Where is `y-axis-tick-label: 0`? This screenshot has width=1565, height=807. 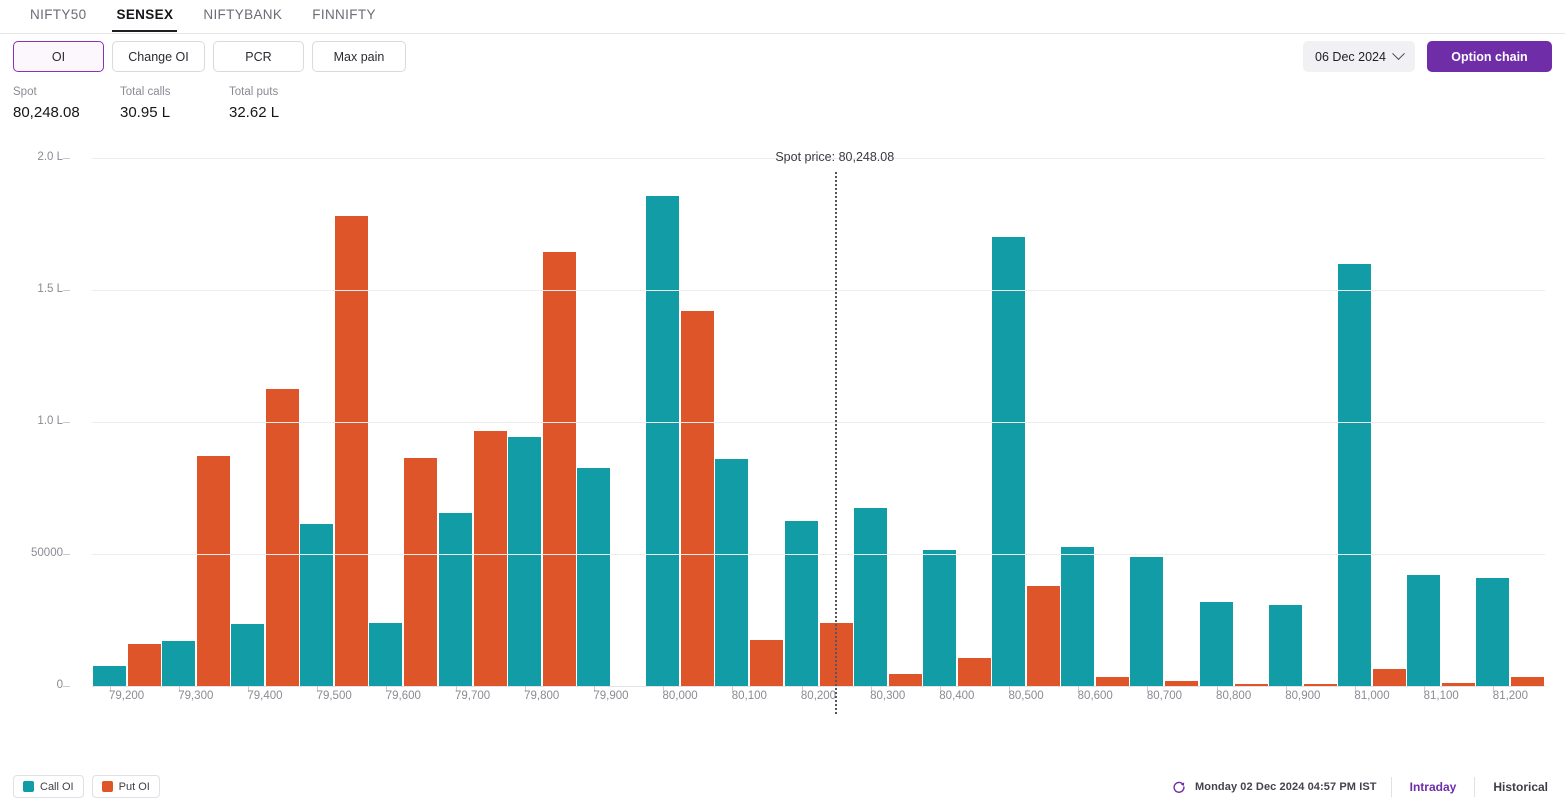
y-axis-tick-label: 0 is located at coordinates (59, 685).